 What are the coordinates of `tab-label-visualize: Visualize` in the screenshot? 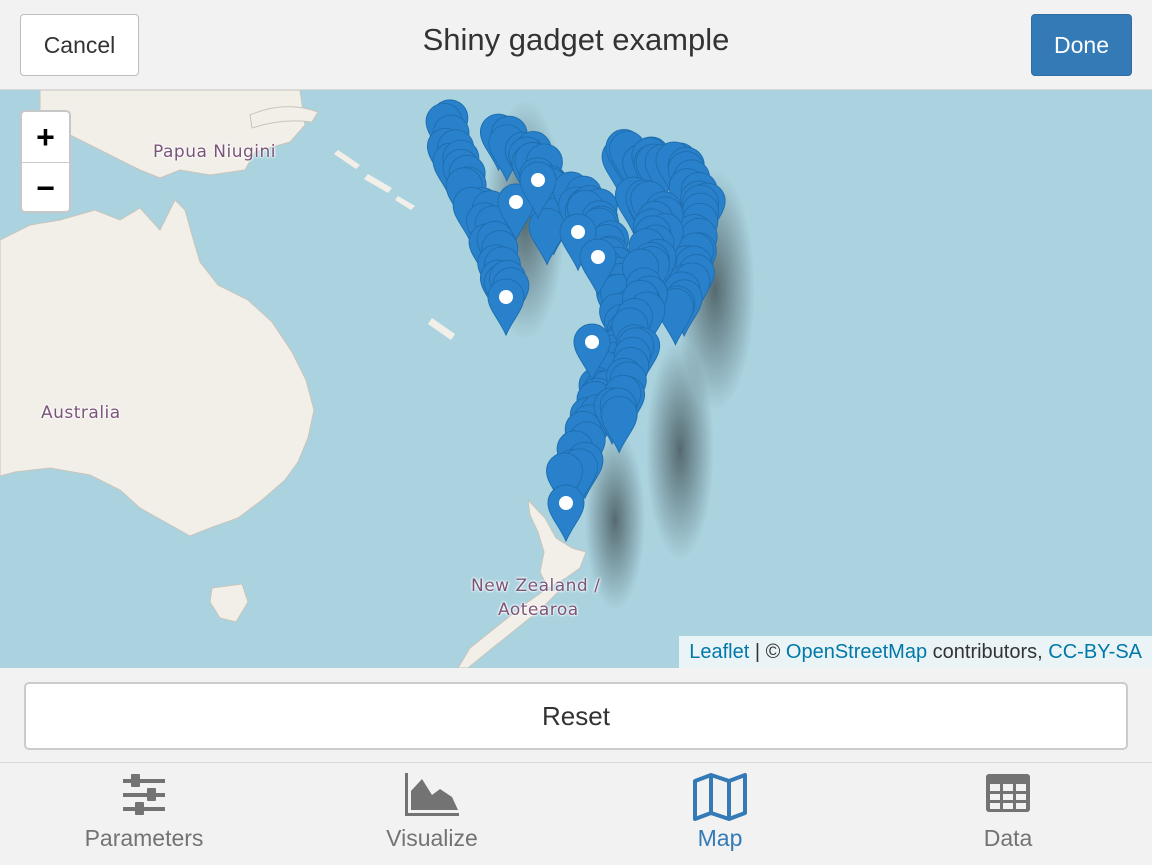 It's located at (432, 838).